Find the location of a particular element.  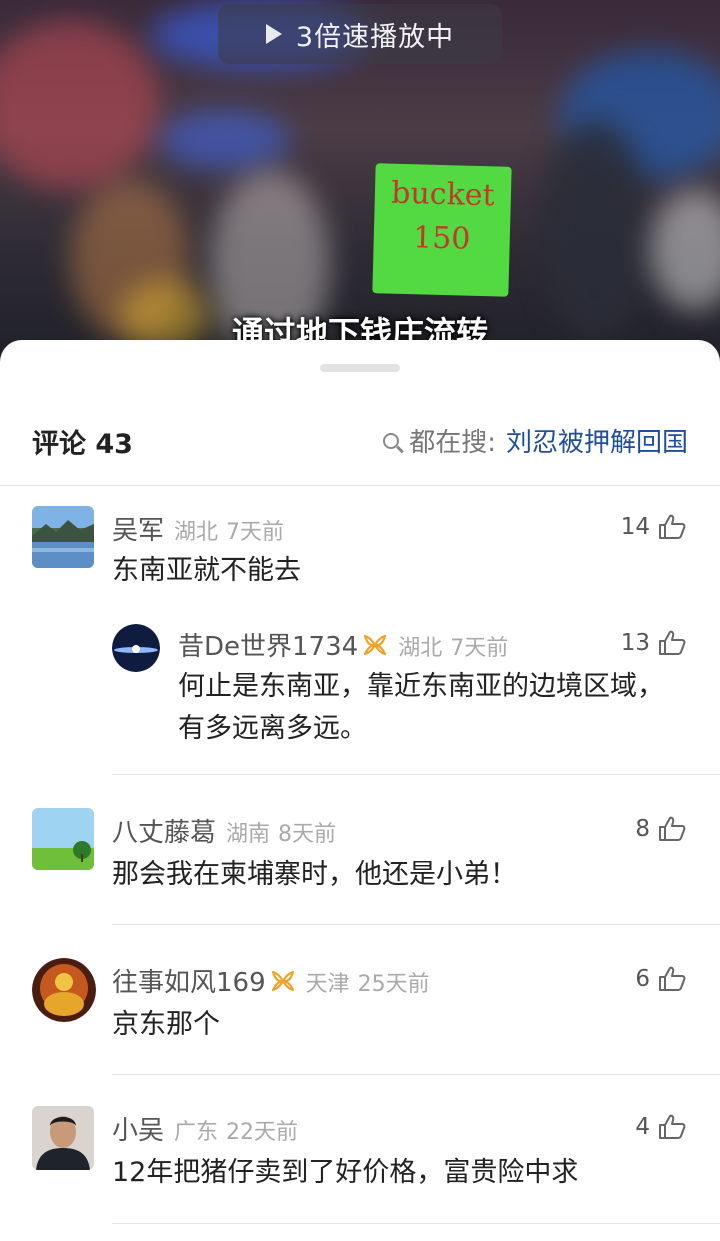

comments-count-title: 评论 43 is located at coordinates (82, 444).